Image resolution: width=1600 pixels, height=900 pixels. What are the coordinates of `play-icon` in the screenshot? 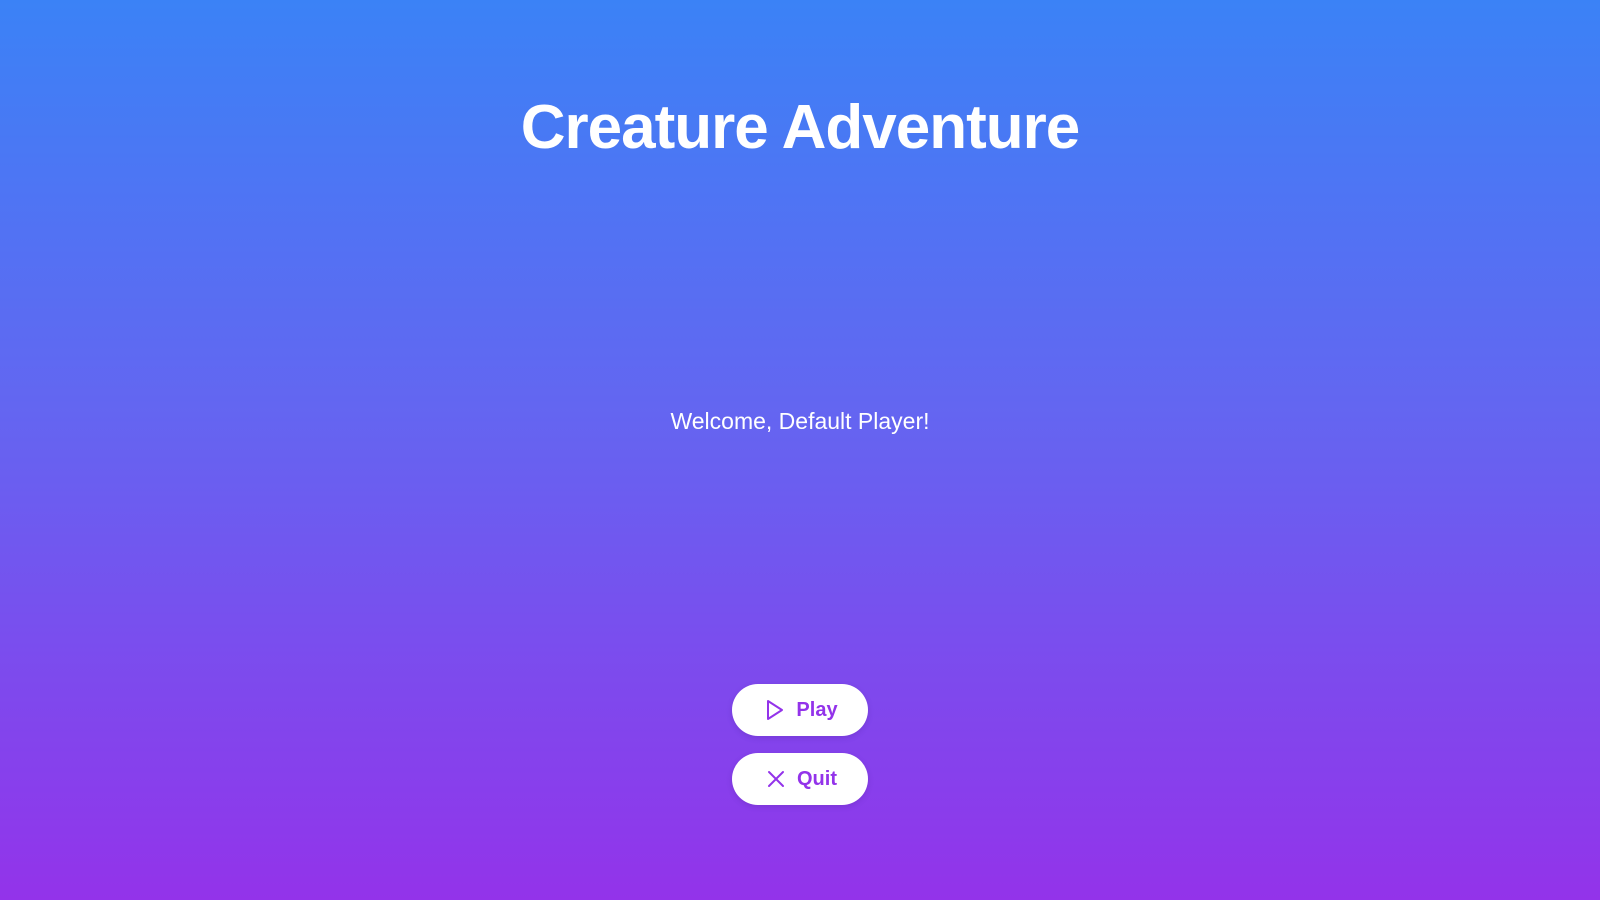 It's located at (775, 710).